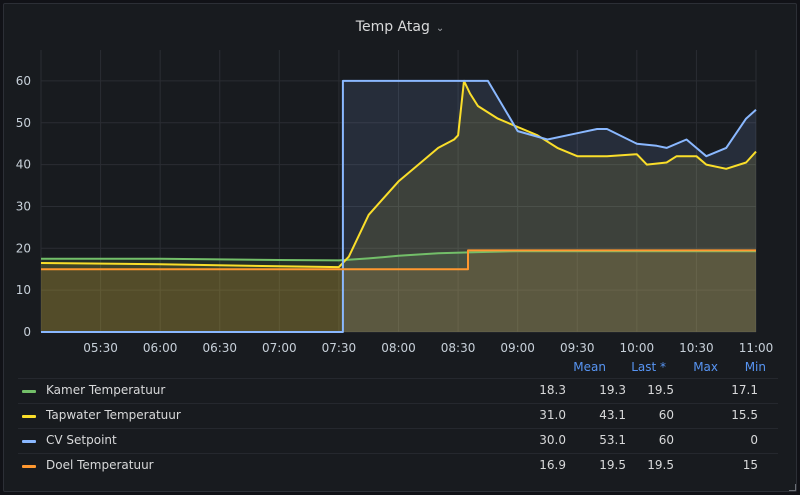 The width and height of the screenshot is (800, 495). I want to click on legend-header-last: Last *, so click(642, 367).